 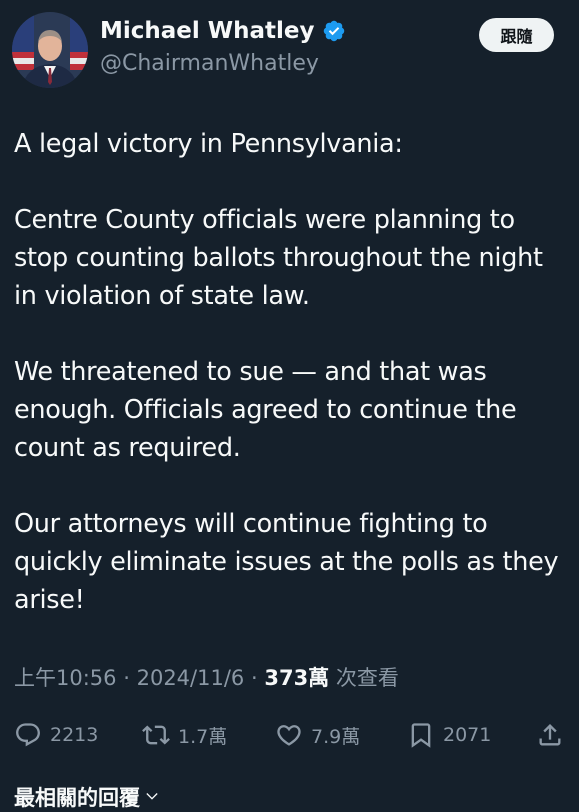 What do you see at coordinates (203, 736) in the screenshot?
I see `retweet-count: 1.7萬` at bounding box center [203, 736].